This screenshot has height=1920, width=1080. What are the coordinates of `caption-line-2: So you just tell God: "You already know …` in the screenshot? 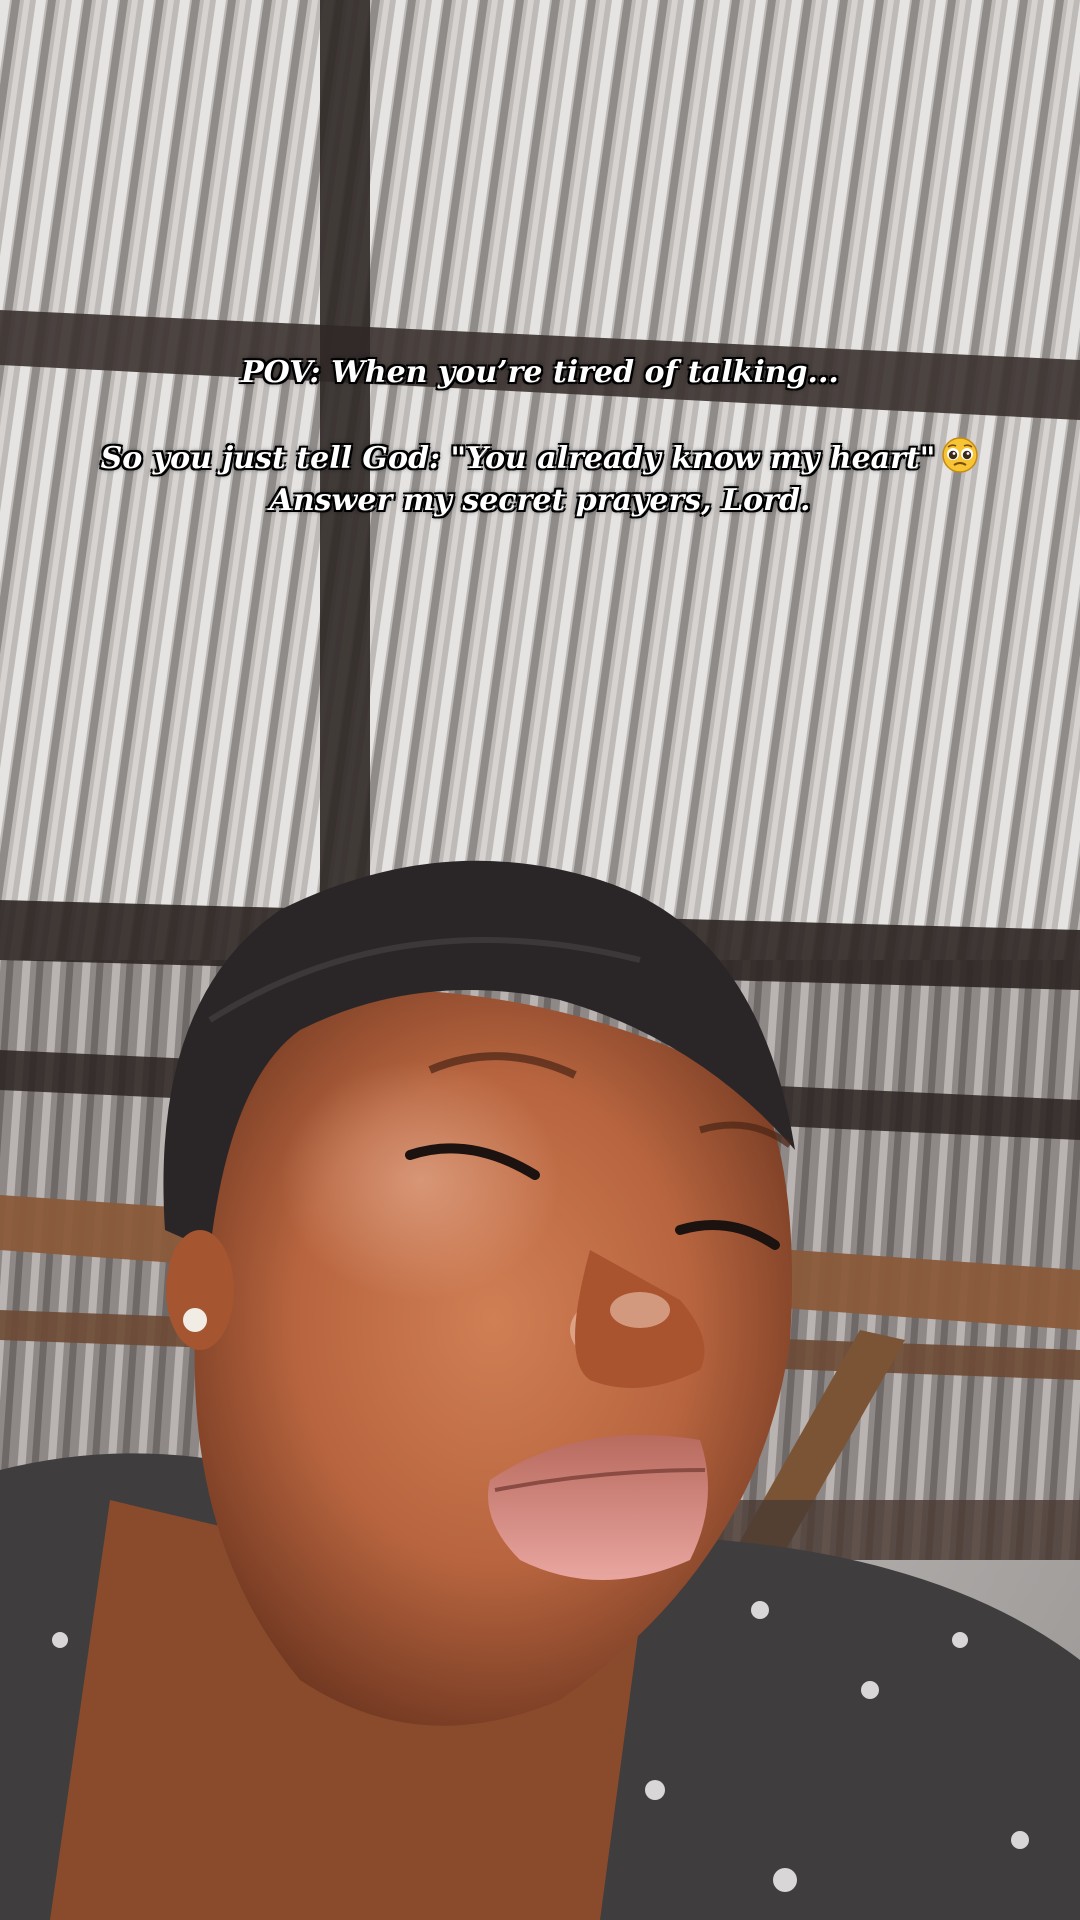 It's located at (518, 458).